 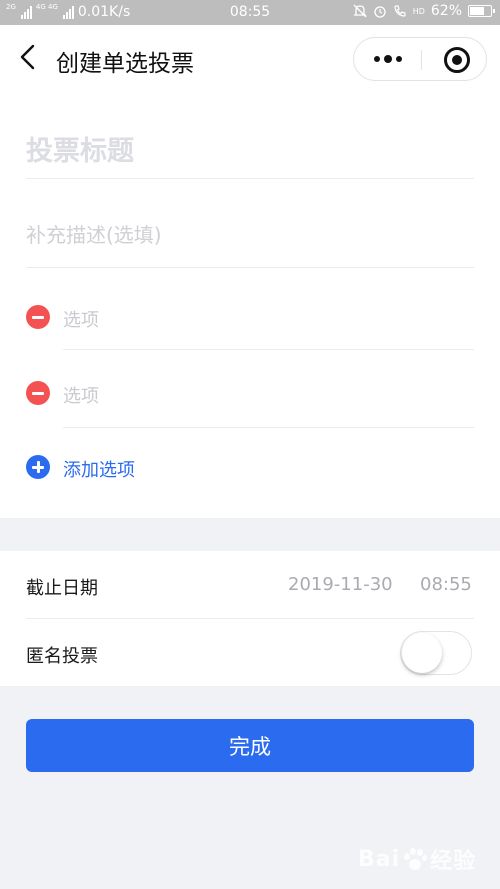 What do you see at coordinates (418, 11) in the screenshot?
I see `hd-badge: HD` at bounding box center [418, 11].